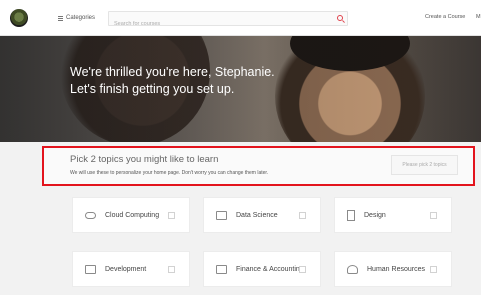 The width and height of the screenshot is (481, 295). Describe the element at coordinates (19, 18) in the screenshot. I see `site-logo` at that location.